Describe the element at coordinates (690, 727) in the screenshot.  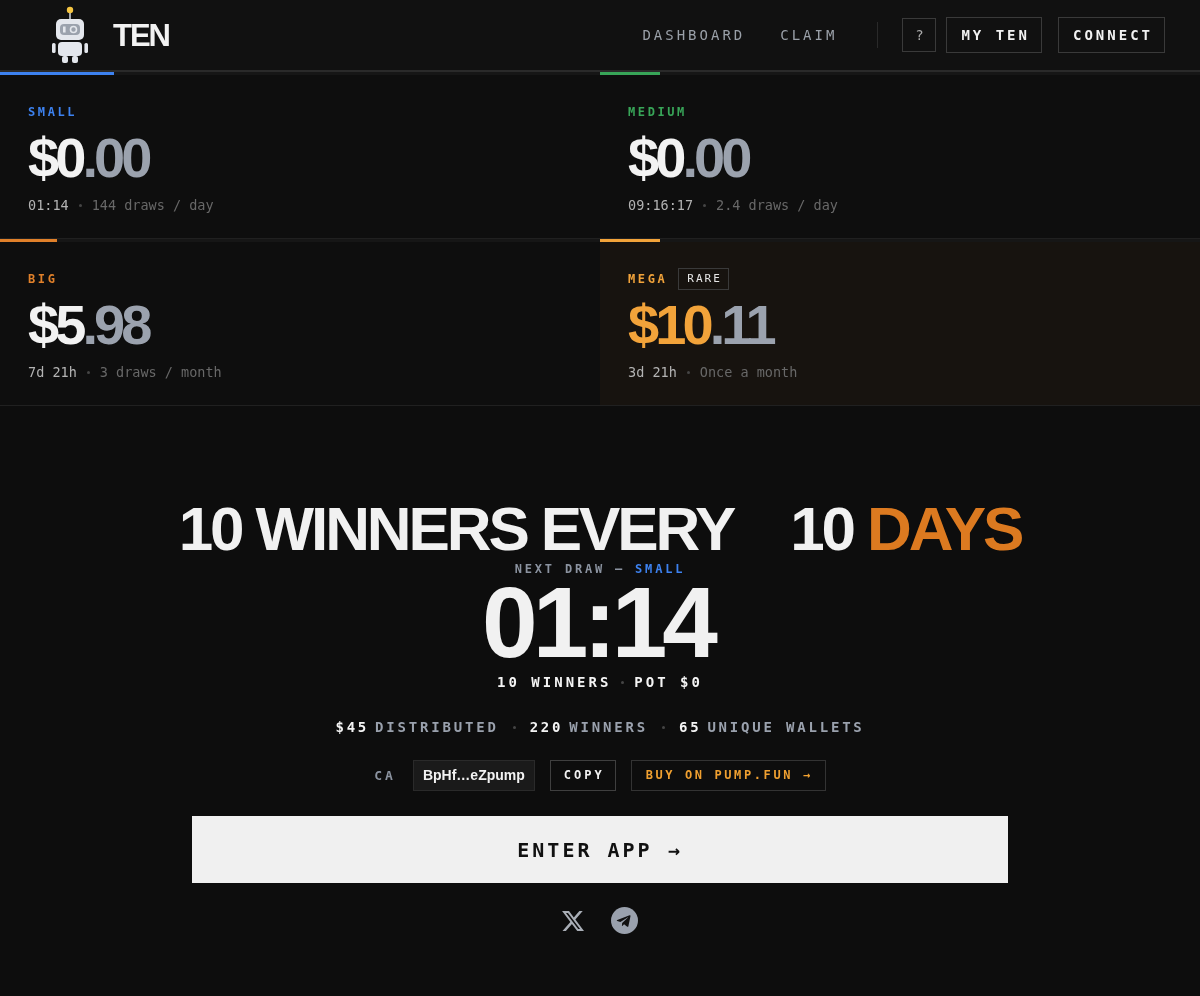
I see `stat-value: 65` at that location.